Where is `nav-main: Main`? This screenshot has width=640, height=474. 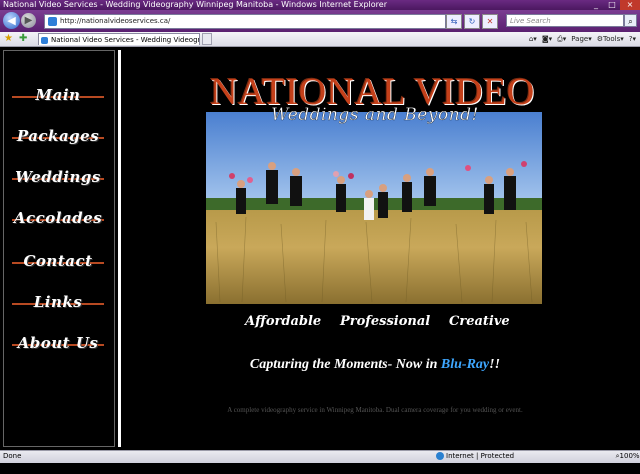 nav-main: Main is located at coordinates (58, 95).